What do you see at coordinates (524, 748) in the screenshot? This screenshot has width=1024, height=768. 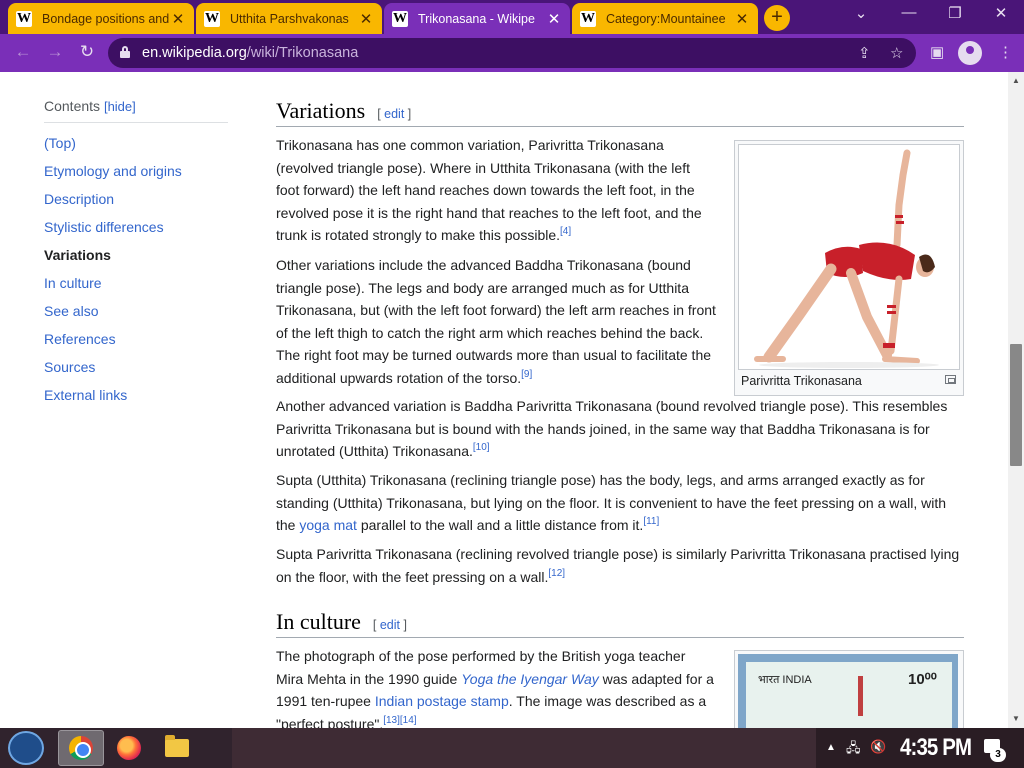 I see `taskbar-empty-area` at bounding box center [524, 748].